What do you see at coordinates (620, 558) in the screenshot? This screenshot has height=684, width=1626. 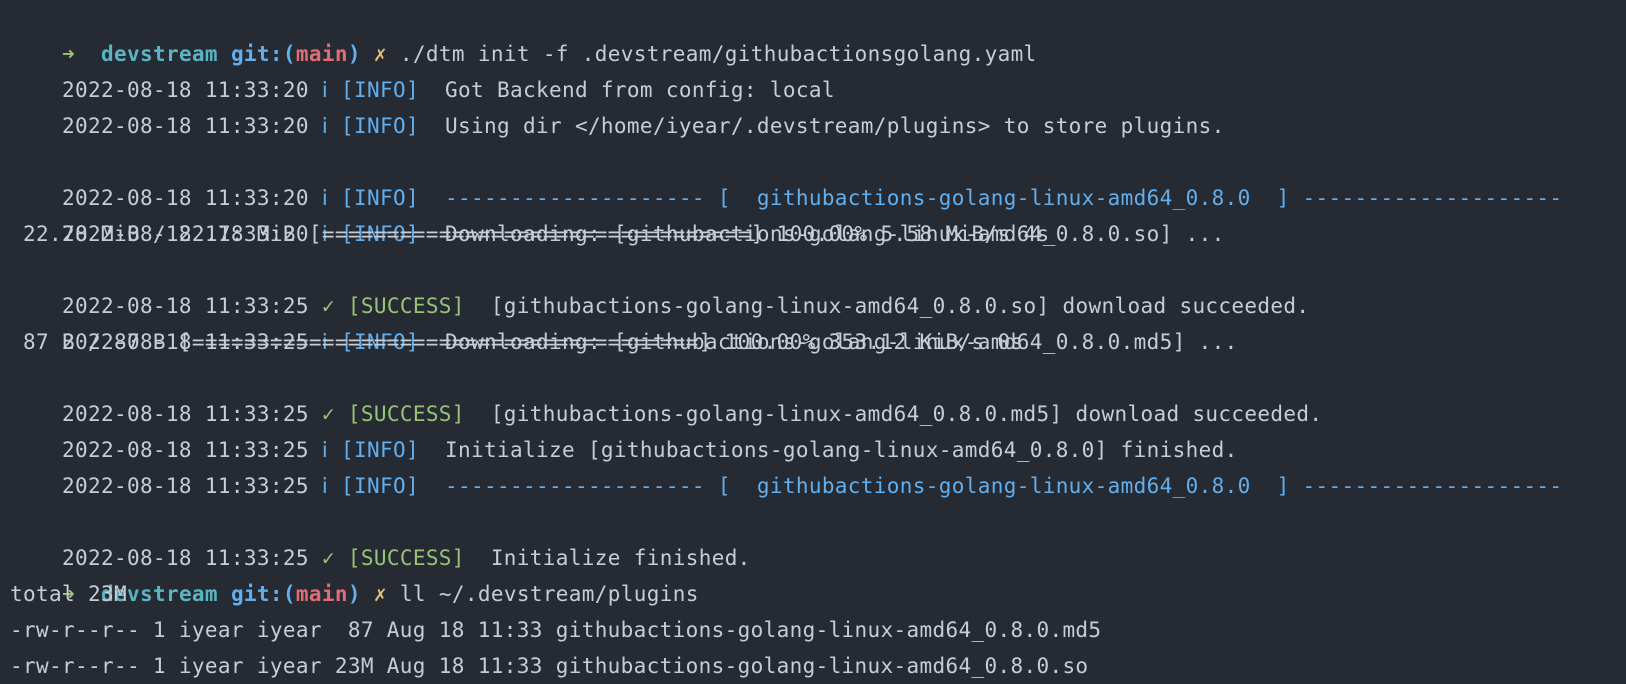 I see `log-message: Initialize finished.` at bounding box center [620, 558].